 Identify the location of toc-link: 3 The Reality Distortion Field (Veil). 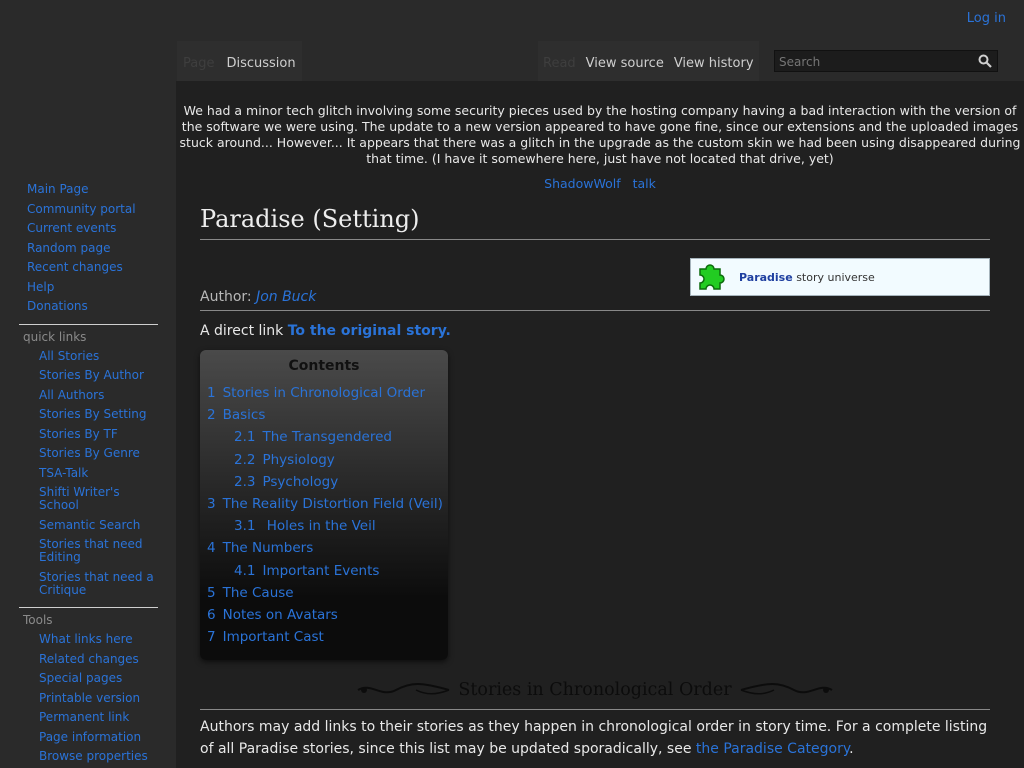
(325, 504).